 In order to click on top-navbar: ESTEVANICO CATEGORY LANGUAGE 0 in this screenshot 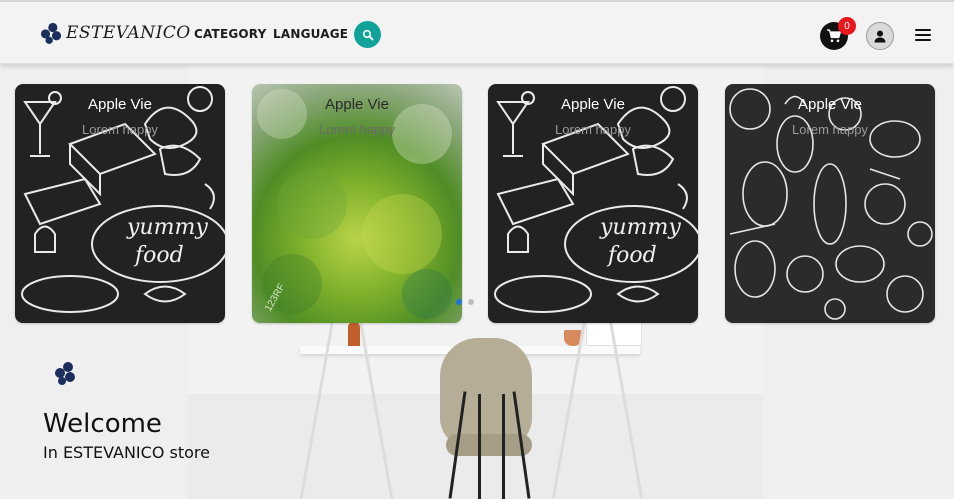, I will do `click(477, 33)`.